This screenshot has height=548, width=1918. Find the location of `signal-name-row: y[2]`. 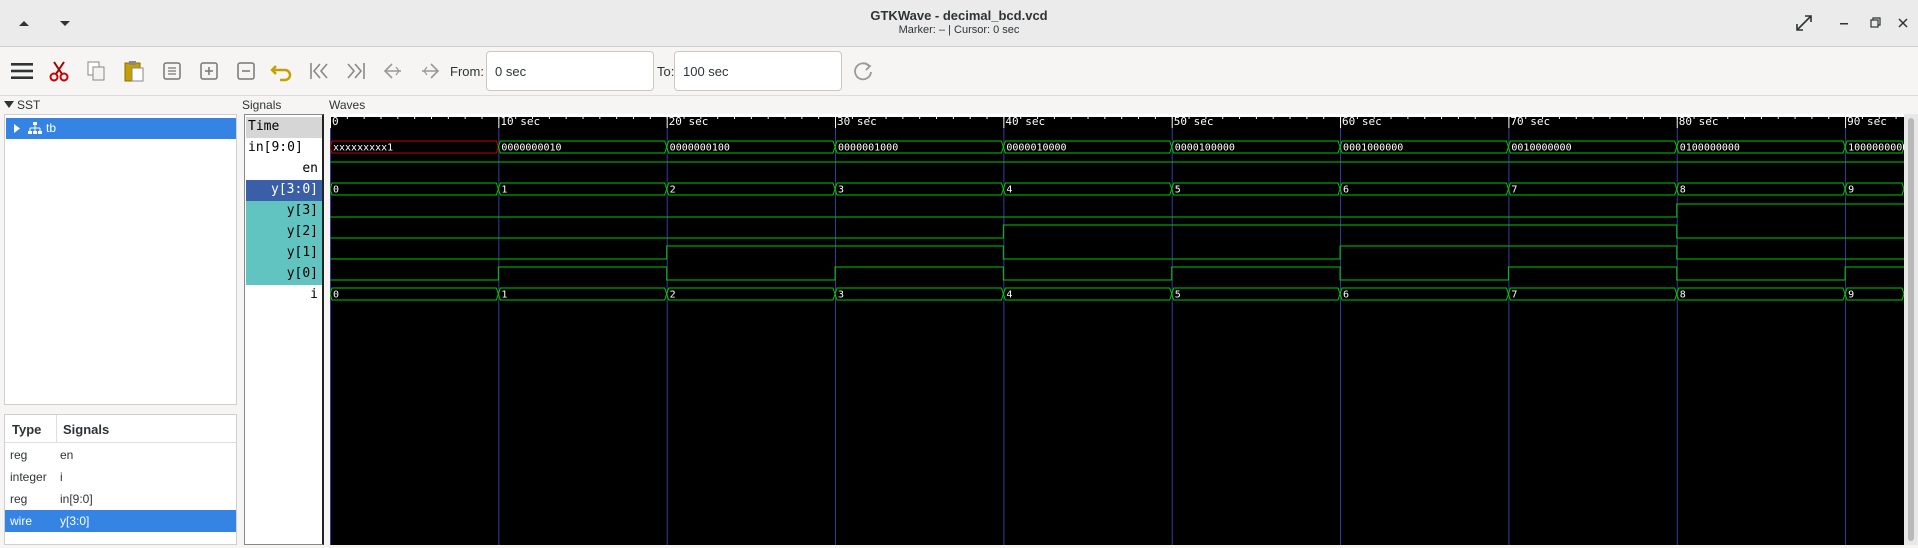

signal-name-row: y[2] is located at coordinates (284, 232).